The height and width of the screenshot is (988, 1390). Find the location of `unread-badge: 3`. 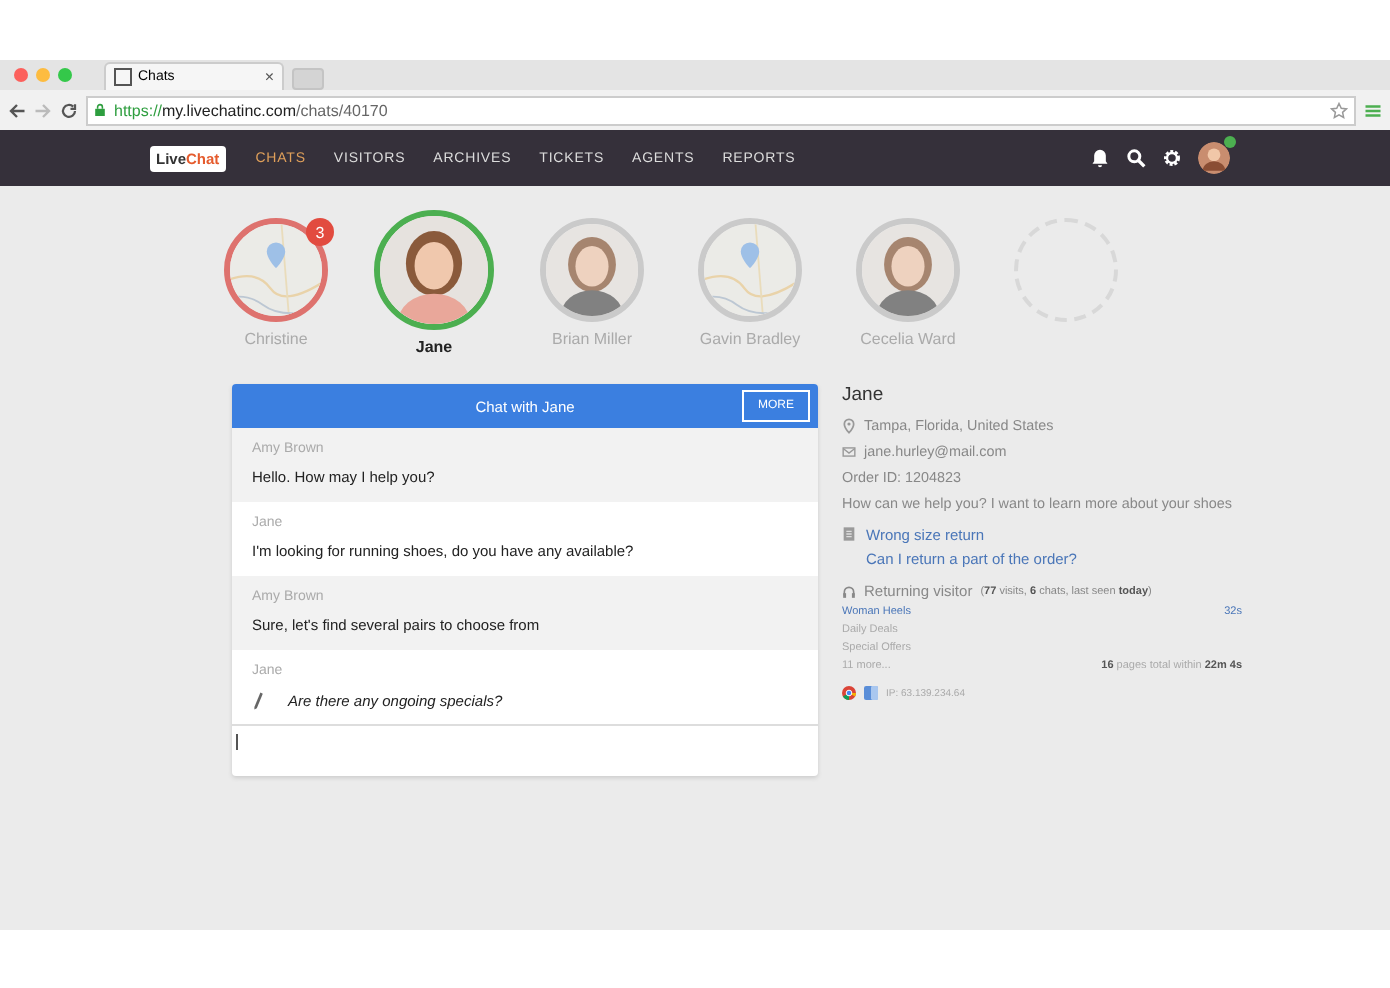

unread-badge: 3 is located at coordinates (320, 232).